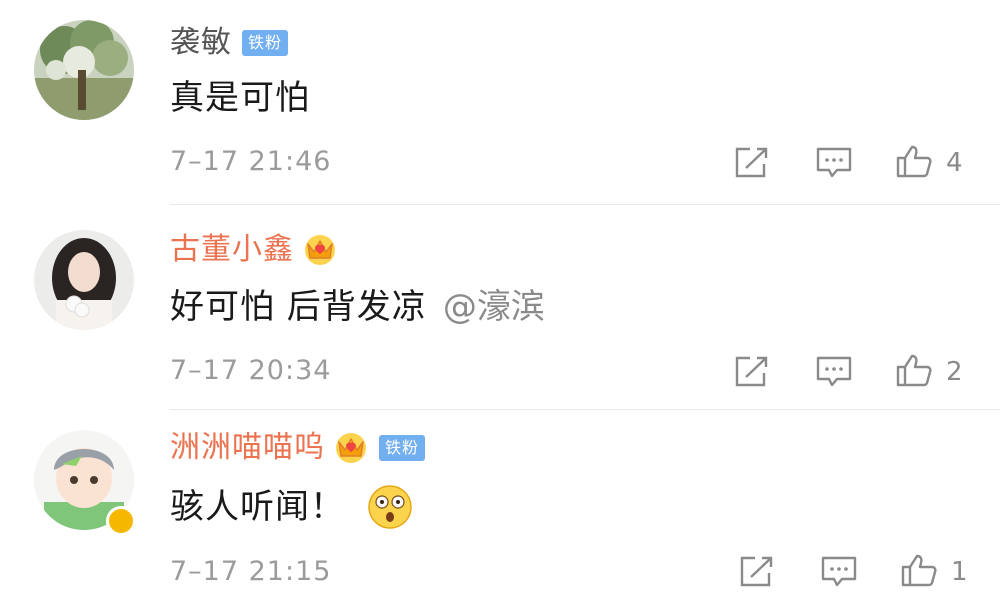 This screenshot has width=1000, height=612. I want to click on comment-text: 骇人听闻！, so click(257, 507).